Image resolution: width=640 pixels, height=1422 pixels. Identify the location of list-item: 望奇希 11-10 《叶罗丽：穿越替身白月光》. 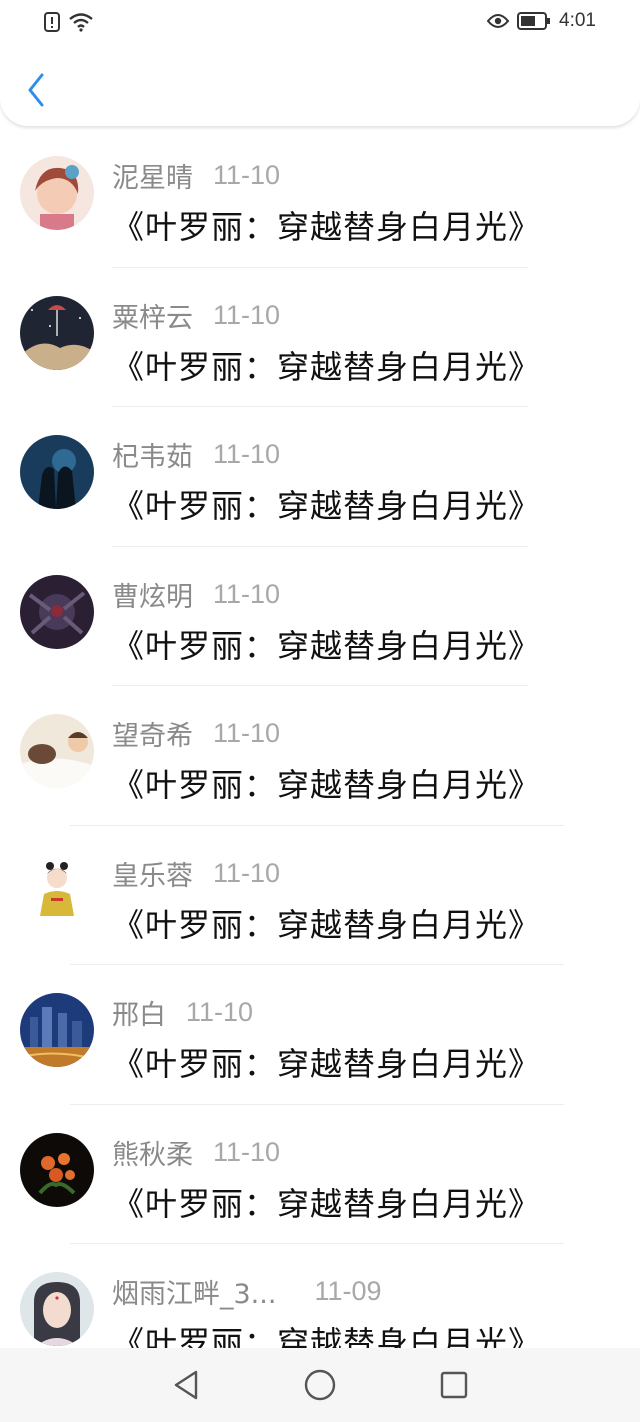
(320, 756).